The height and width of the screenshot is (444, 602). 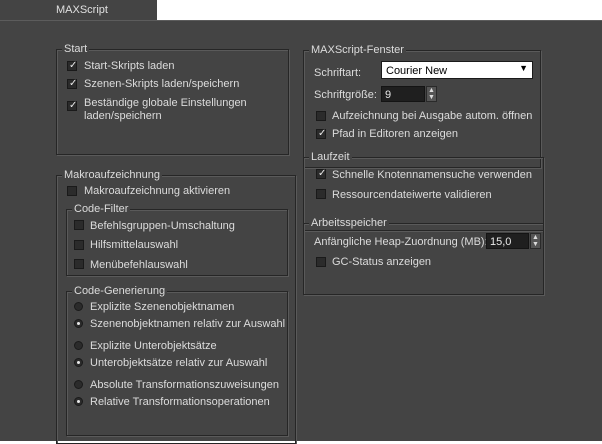 What do you see at coordinates (188, 324) in the screenshot?
I see `selection-relative-scene-names-label: Szenenobjektnamen relativ zur Auswahl` at bounding box center [188, 324].